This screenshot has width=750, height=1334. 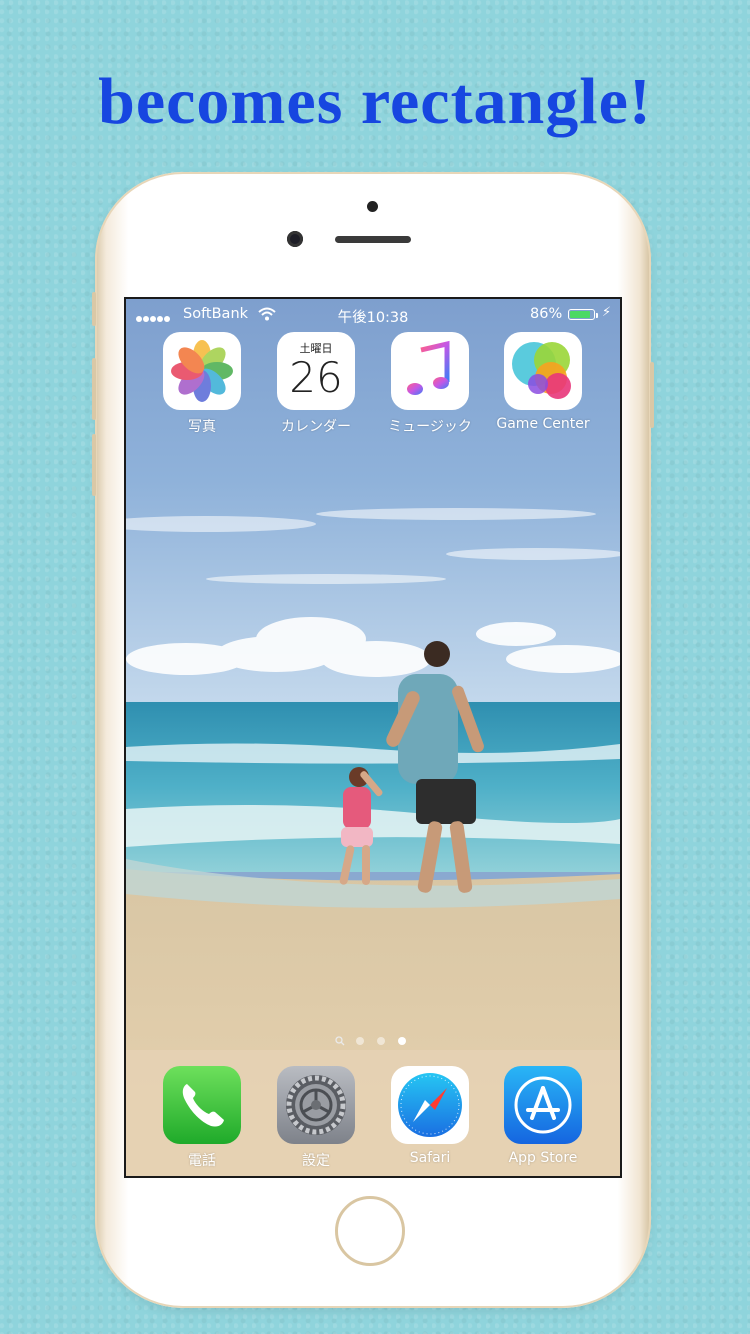 I want to click on earpiece-speaker, so click(x=373, y=239).